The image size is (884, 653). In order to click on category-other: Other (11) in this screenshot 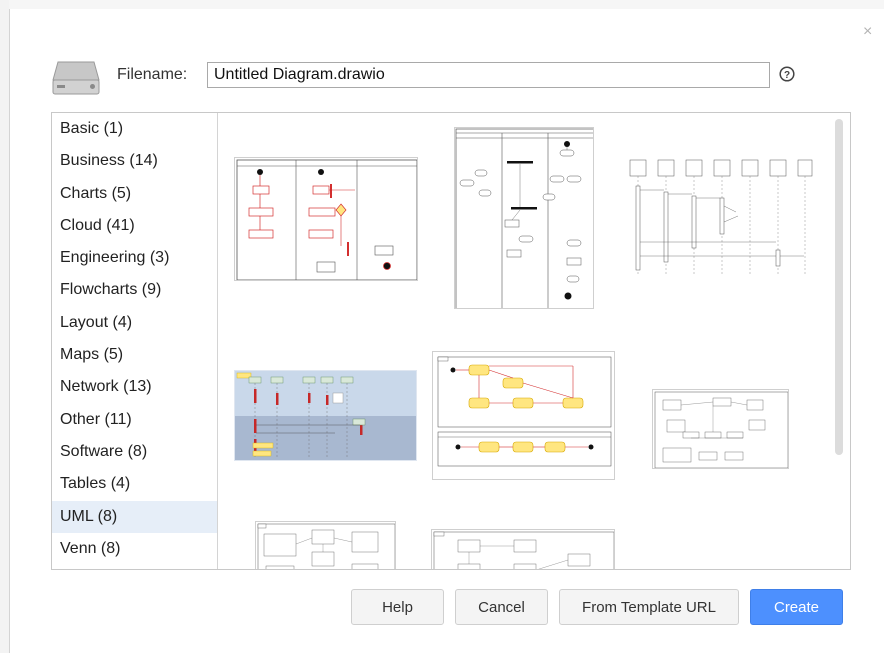, I will do `click(134, 420)`.